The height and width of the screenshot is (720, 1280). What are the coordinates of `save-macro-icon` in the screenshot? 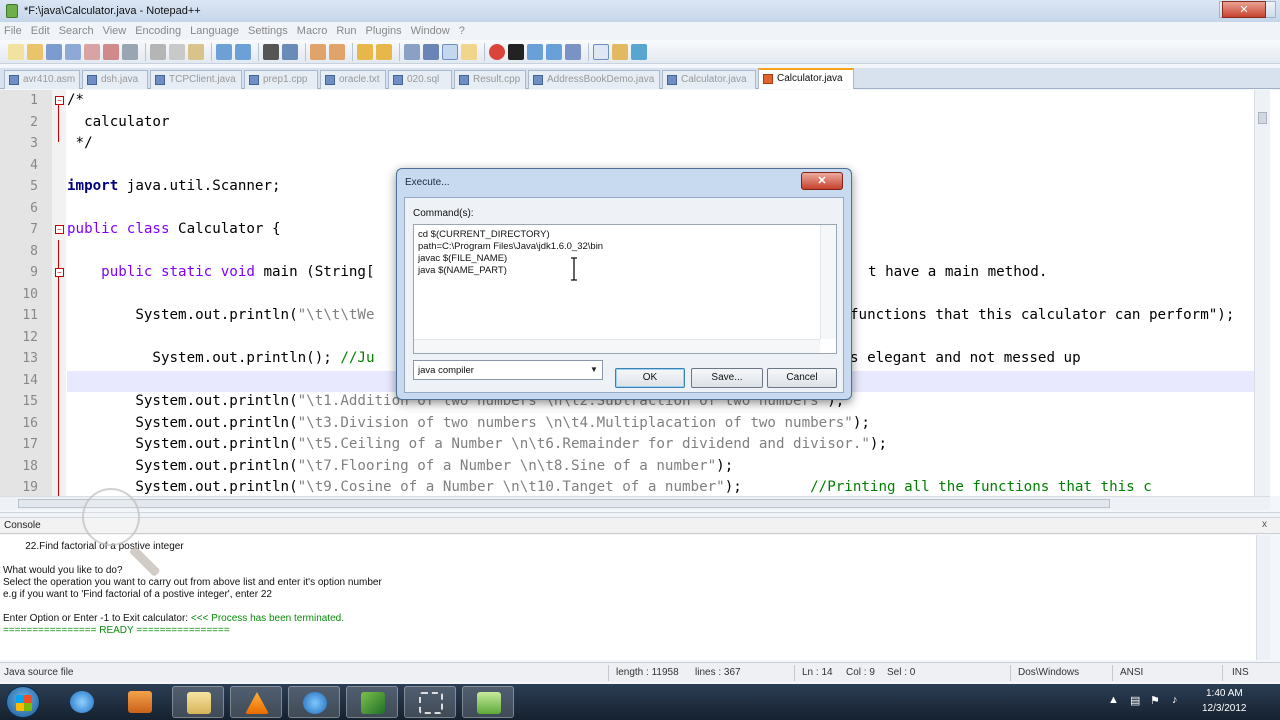 It's located at (573, 51).